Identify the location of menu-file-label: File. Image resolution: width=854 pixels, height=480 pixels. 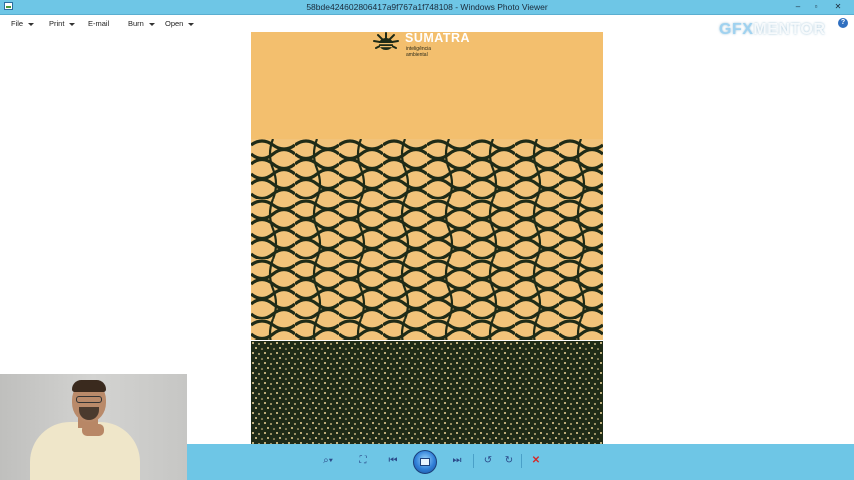
(17, 23).